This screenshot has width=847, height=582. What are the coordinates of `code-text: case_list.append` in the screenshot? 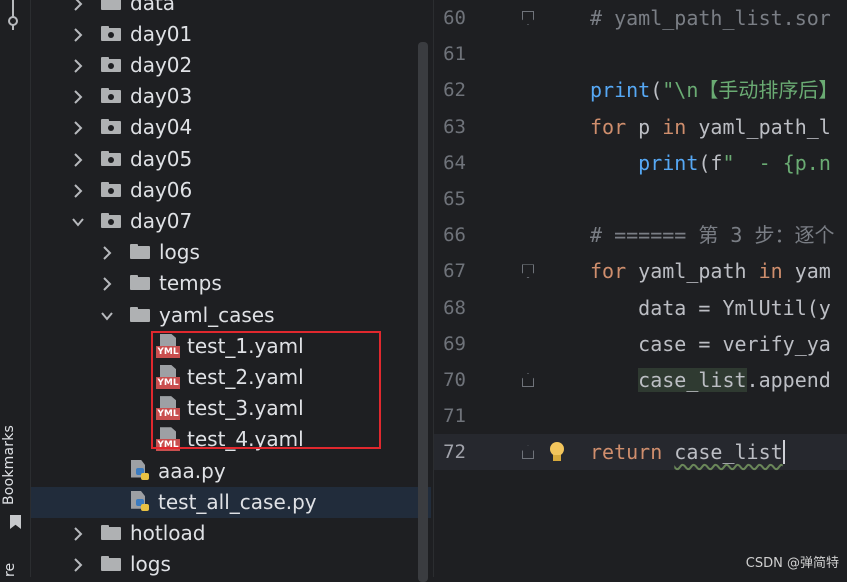 It's located at (734, 380).